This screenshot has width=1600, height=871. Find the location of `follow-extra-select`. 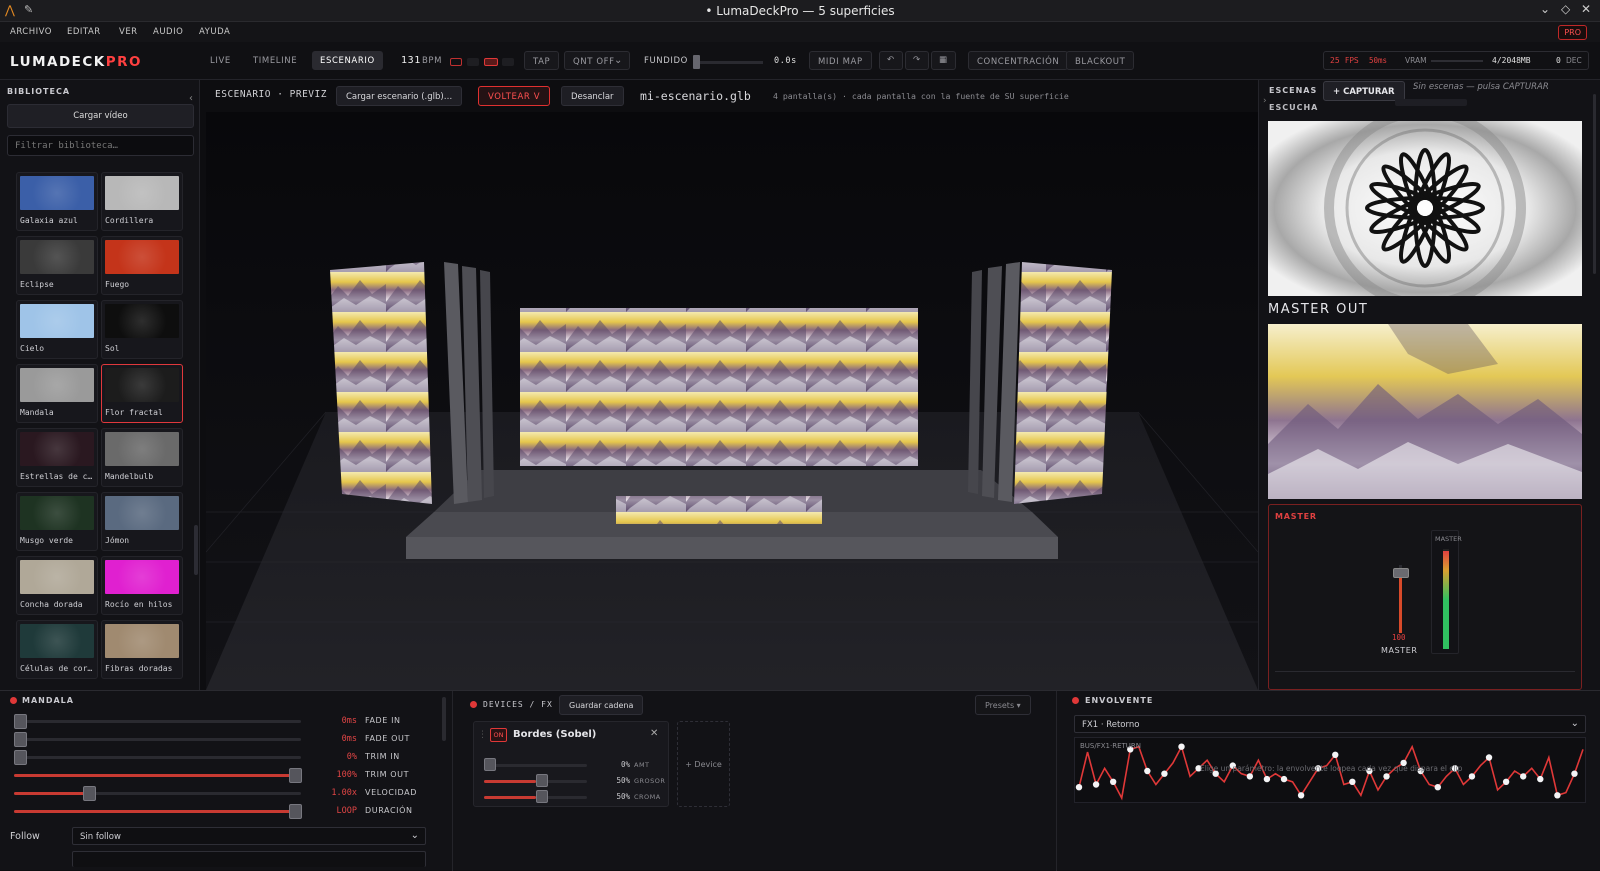

follow-extra-select is located at coordinates (249, 859).